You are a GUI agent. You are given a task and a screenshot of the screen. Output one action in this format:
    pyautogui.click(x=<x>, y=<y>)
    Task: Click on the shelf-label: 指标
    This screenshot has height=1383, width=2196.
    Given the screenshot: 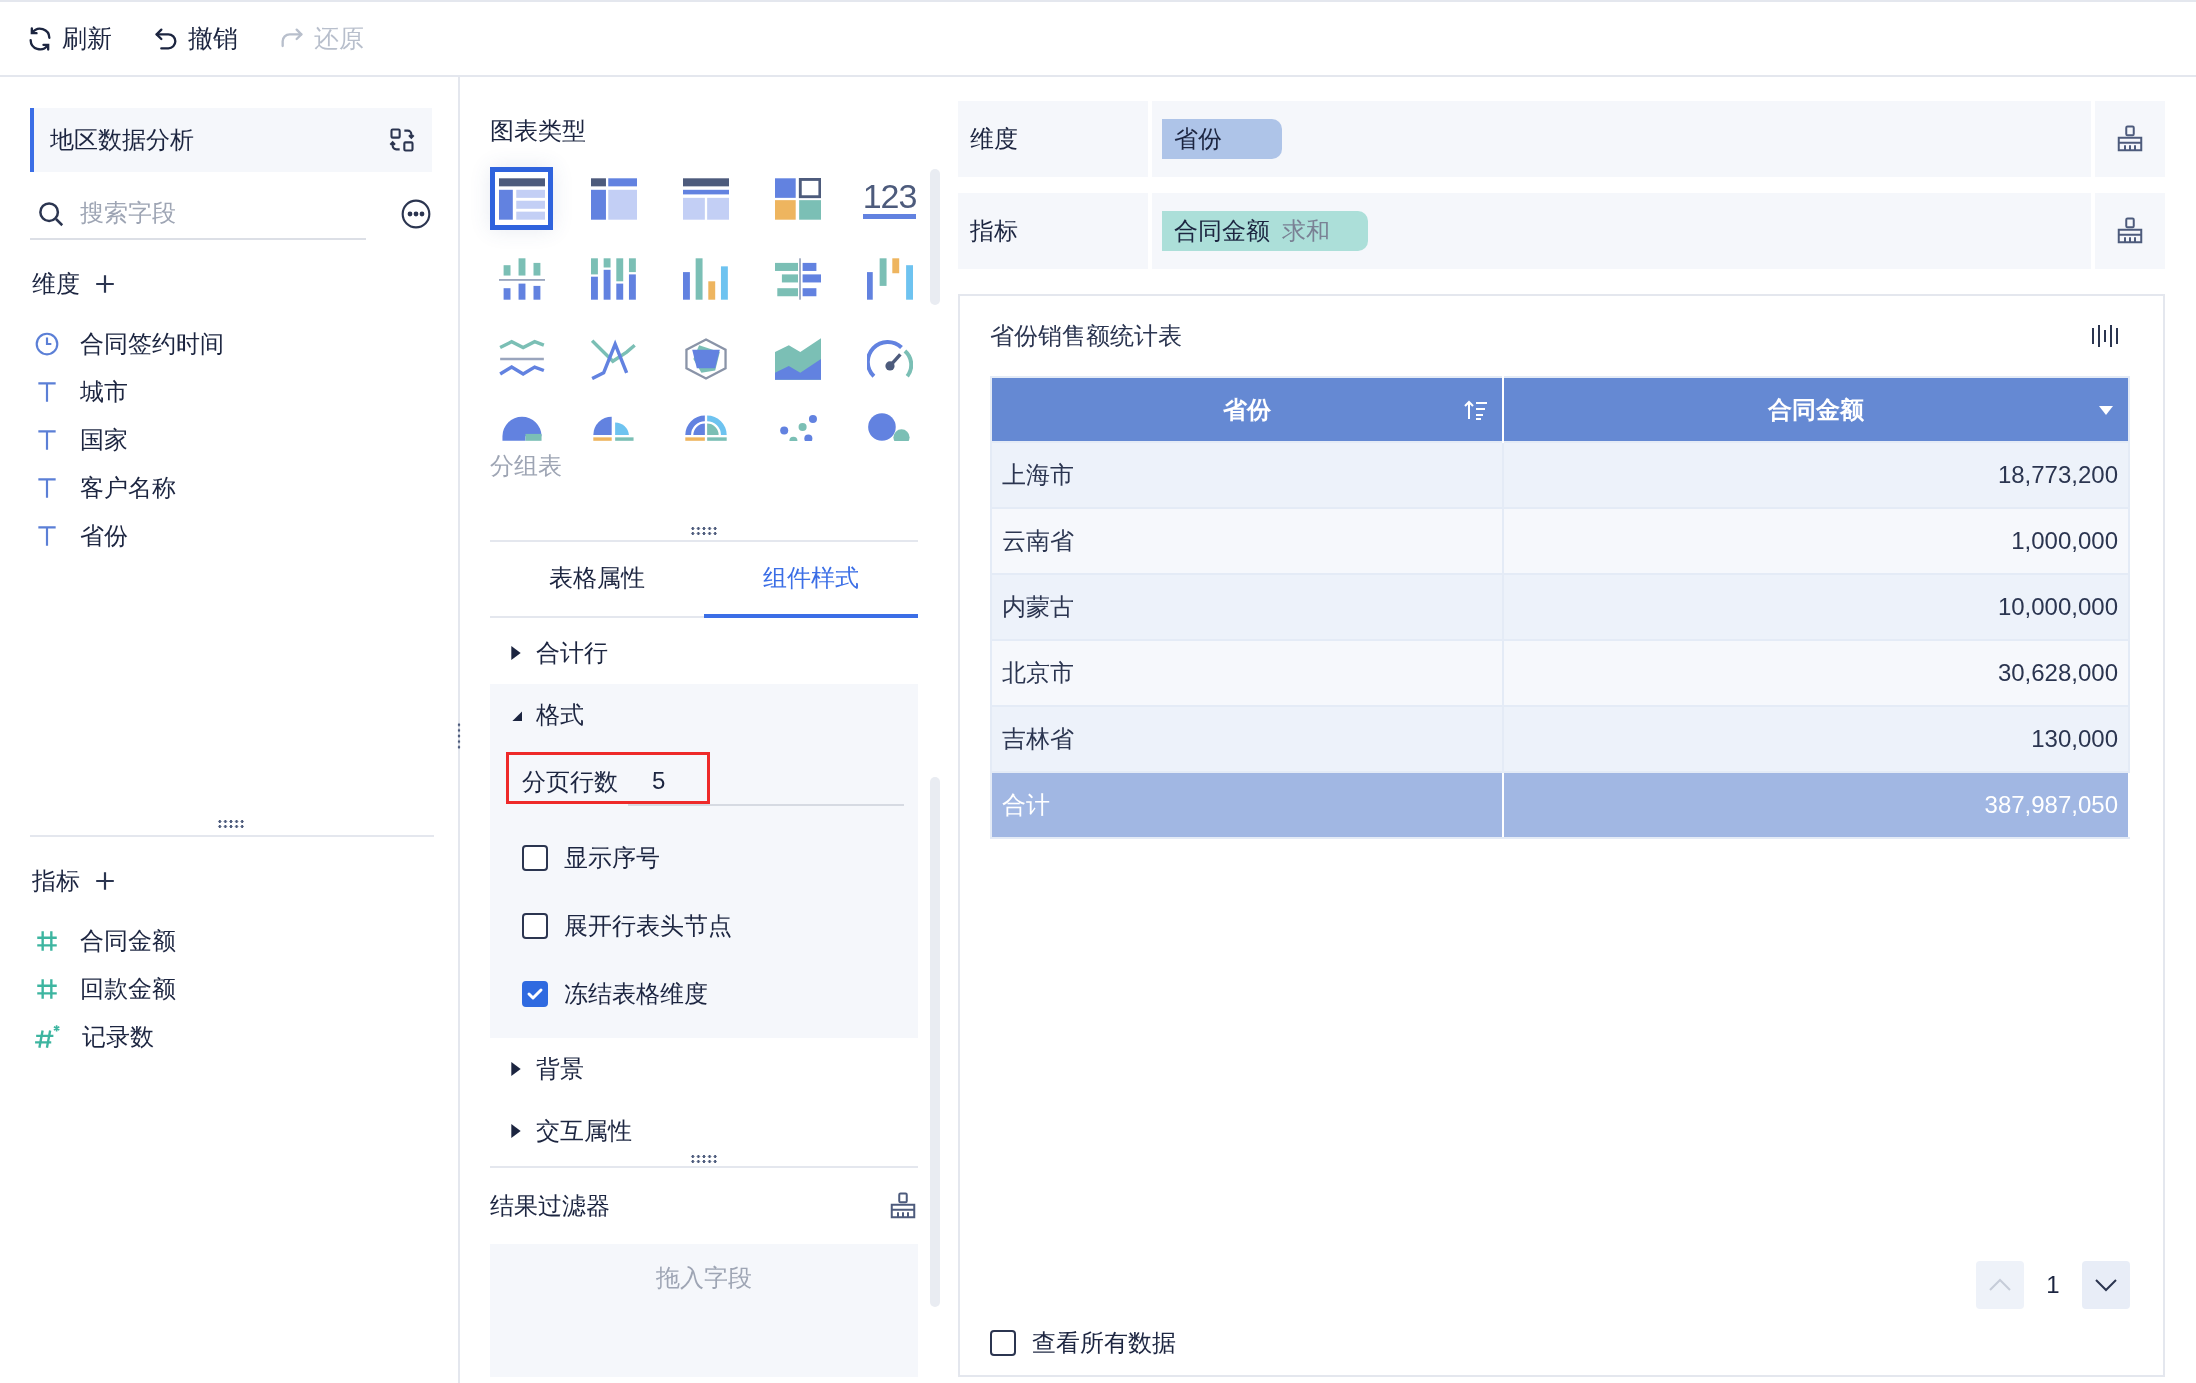 What is the action you would take?
    pyautogui.click(x=1053, y=231)
    